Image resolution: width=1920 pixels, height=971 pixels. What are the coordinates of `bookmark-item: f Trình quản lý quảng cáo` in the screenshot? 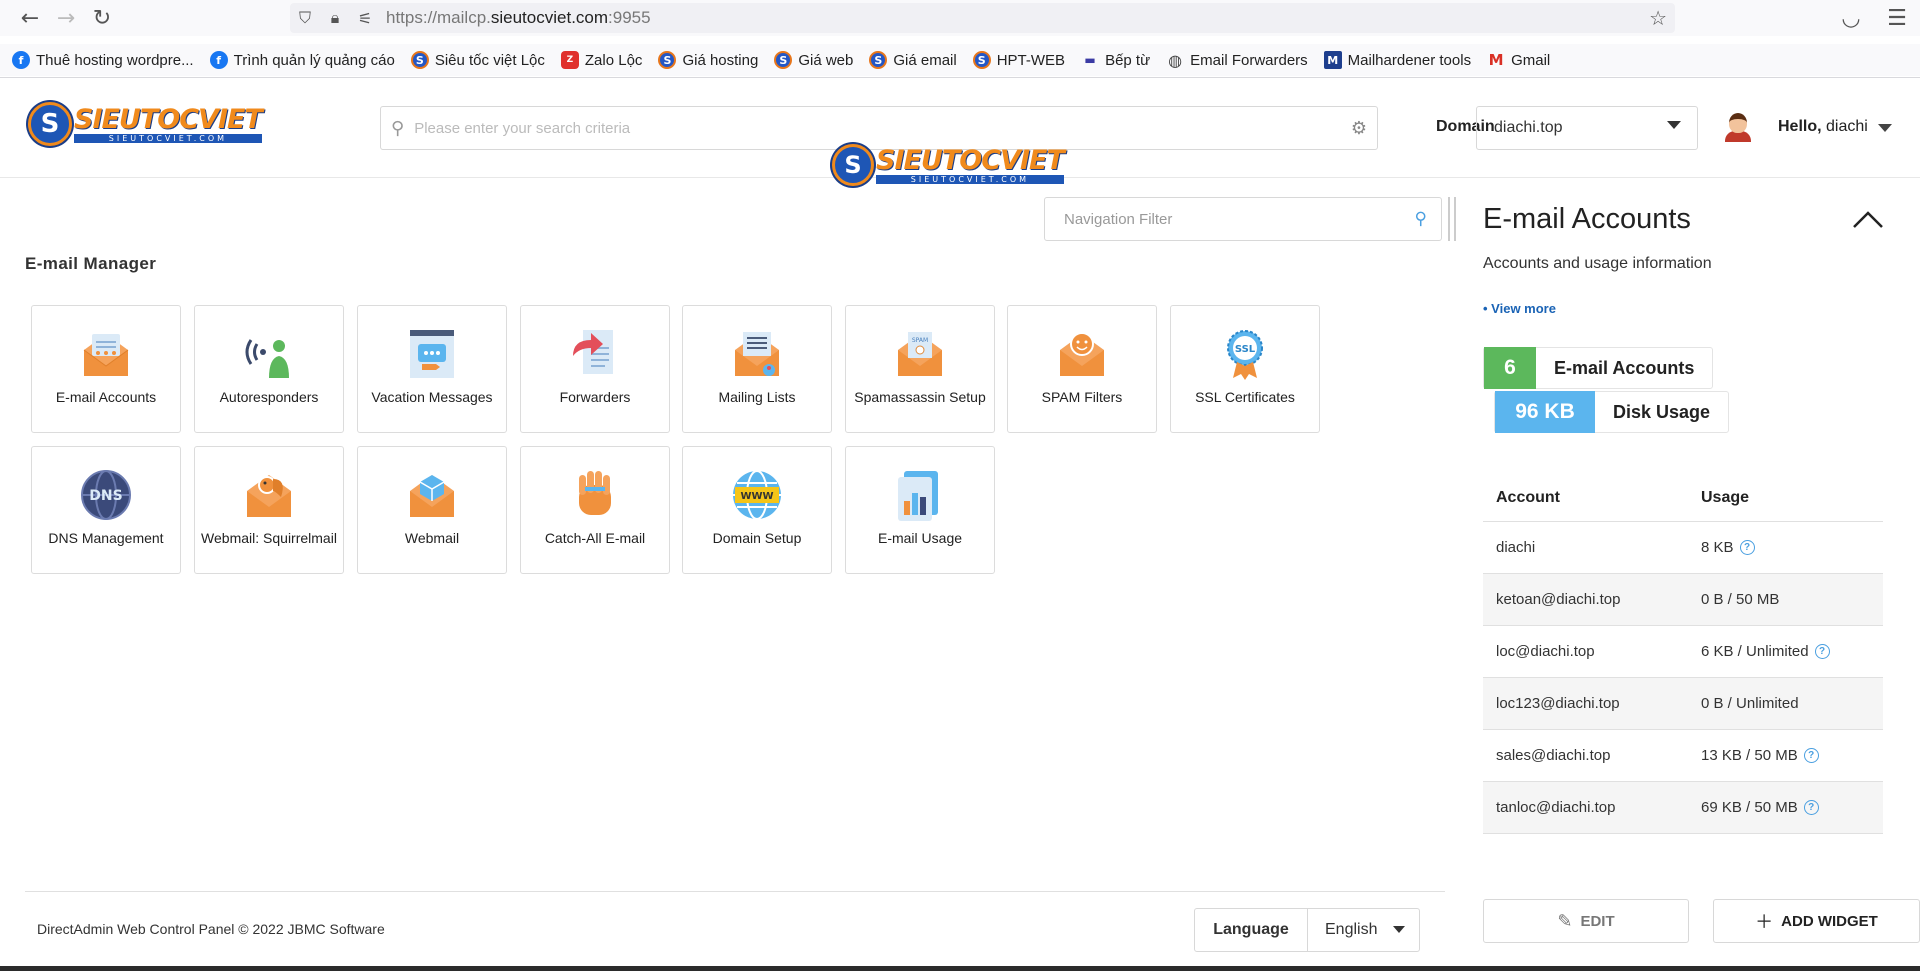 It's located at (302, 60).